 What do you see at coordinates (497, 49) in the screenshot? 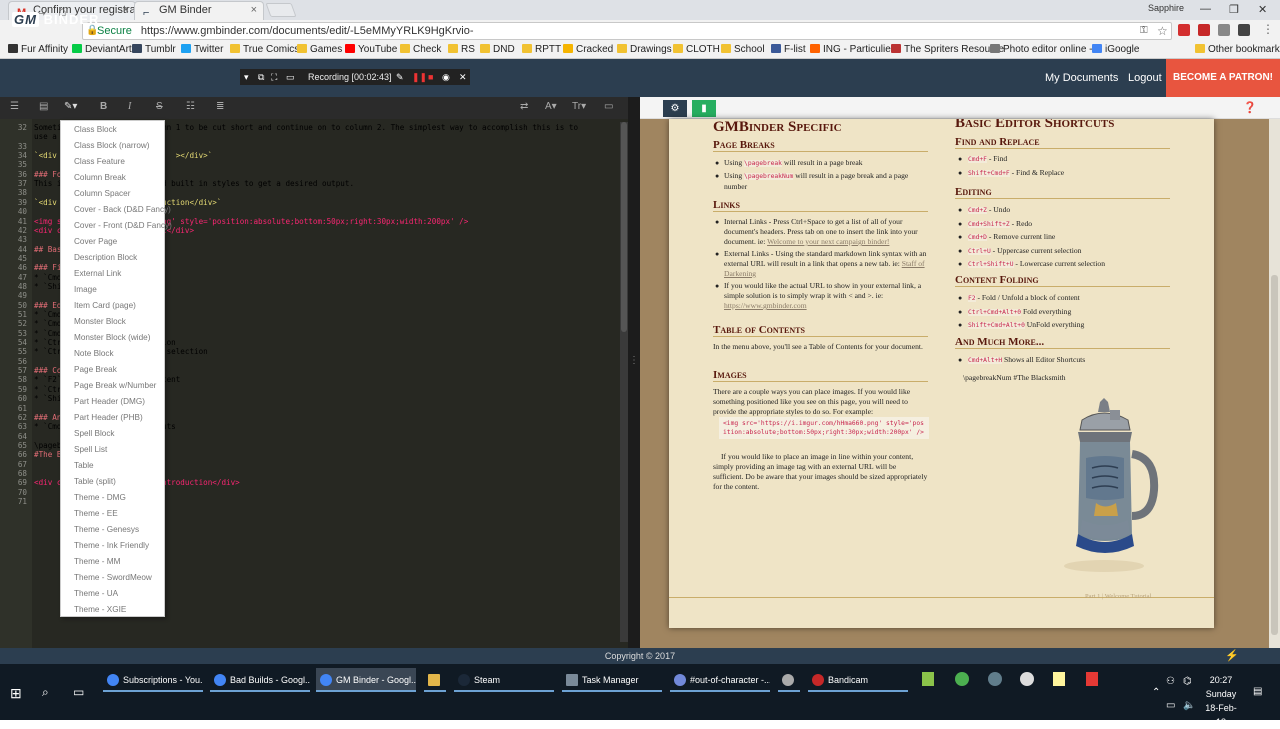
I see `bookmark: DND` at bounding box center [497, 49].